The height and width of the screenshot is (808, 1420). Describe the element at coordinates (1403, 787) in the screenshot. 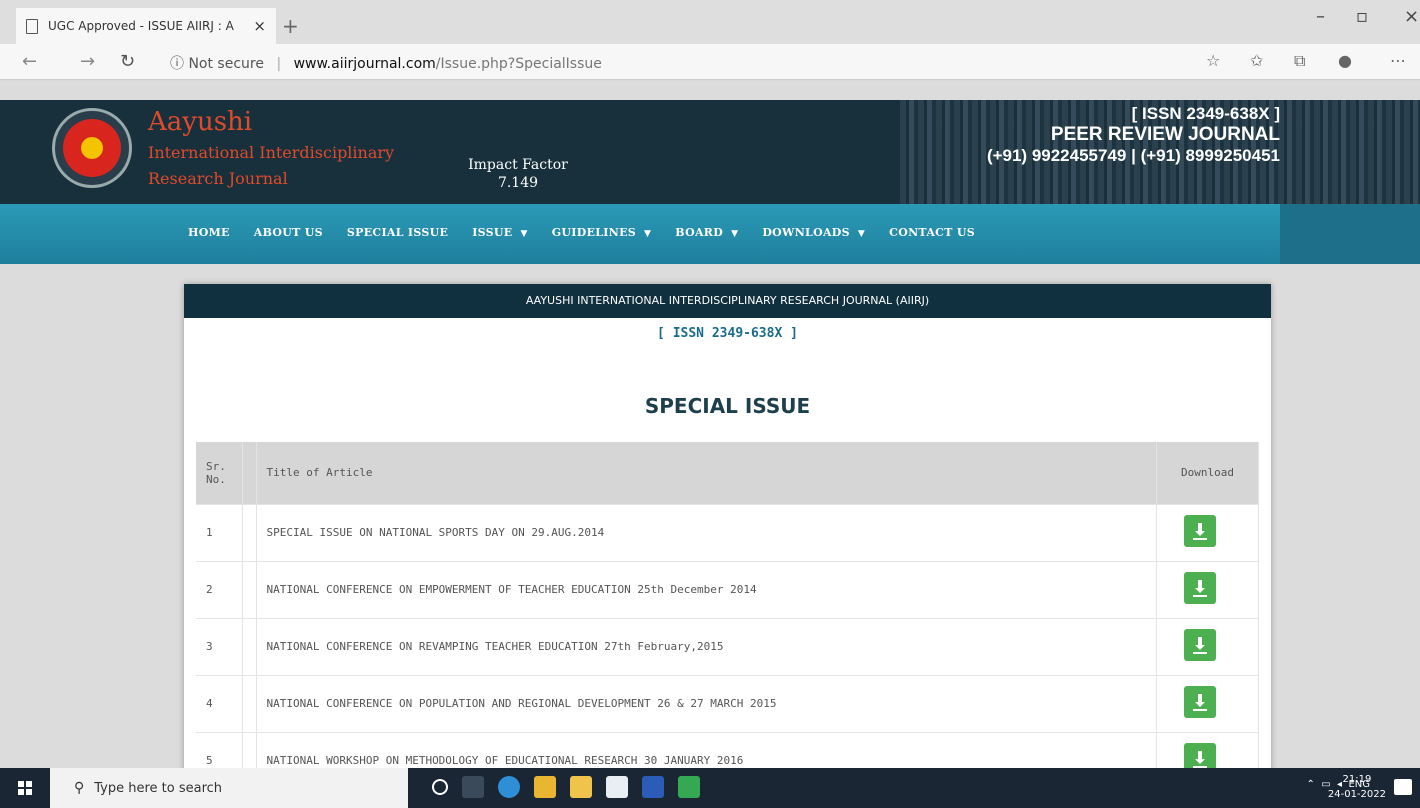

I see `notifications-icon` at that location.